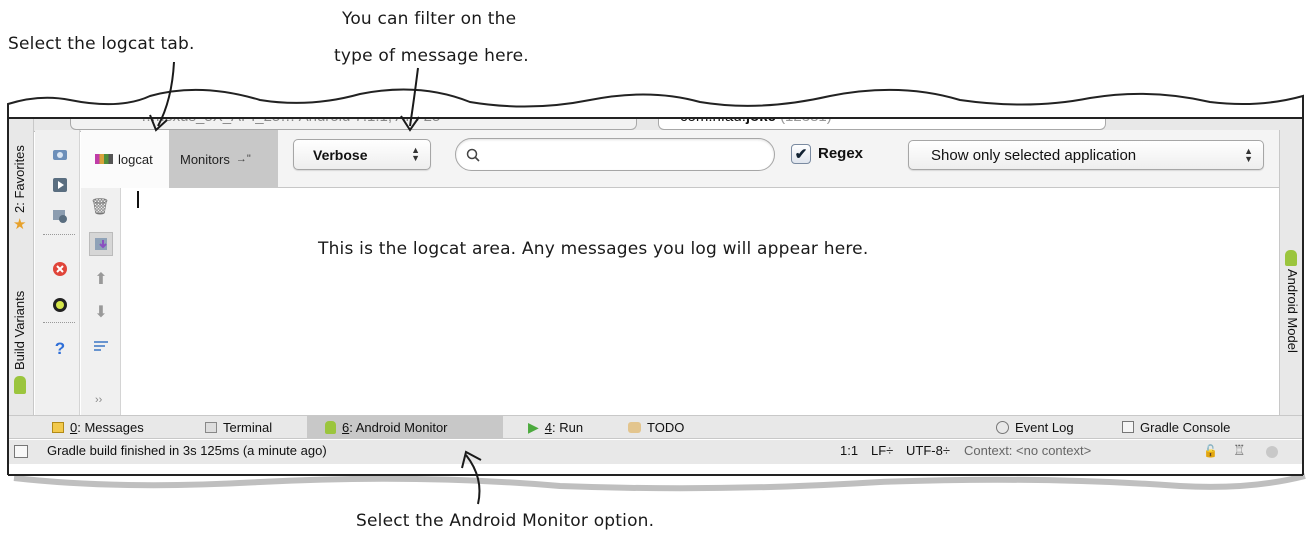  I want to click on text-caret, so click(138, 199).